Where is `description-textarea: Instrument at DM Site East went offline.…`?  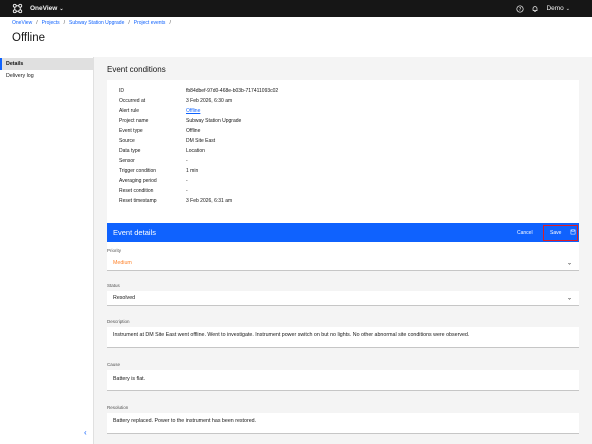
description-textarea: Instrument at DM Site East went offline.… is located at coordinates (343, 337).